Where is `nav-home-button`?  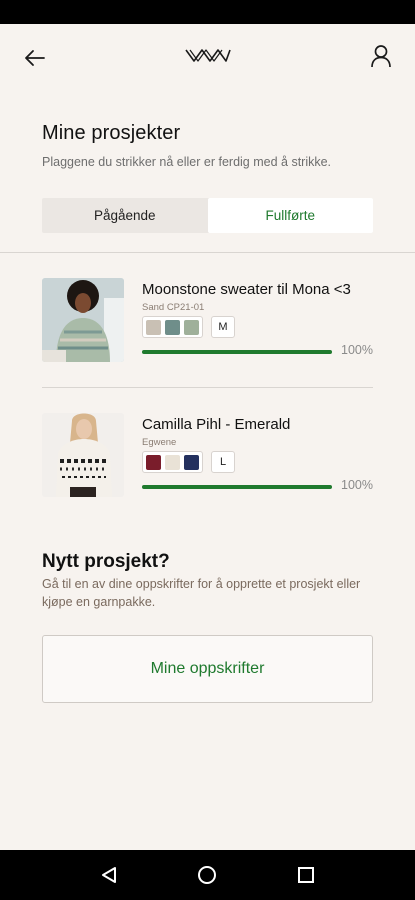
nav-home-button is located at coordinates (207, 875).